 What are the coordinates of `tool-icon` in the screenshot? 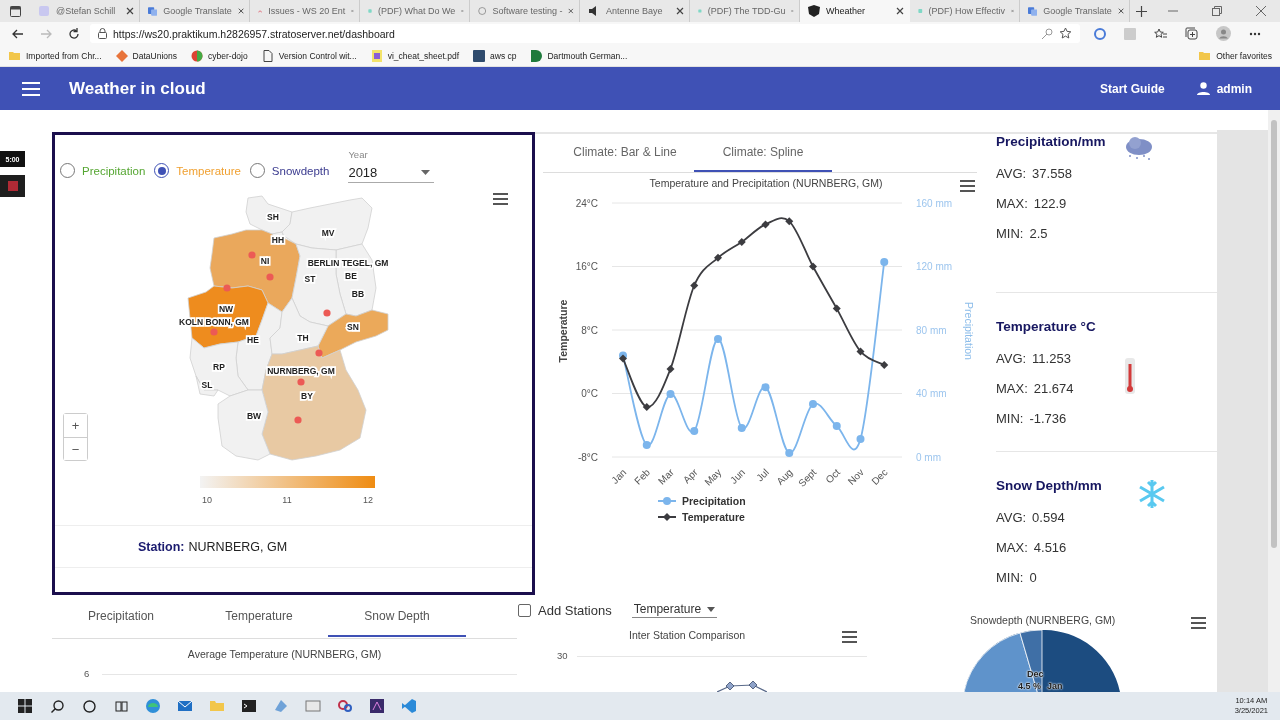 It's located at (345, 706).